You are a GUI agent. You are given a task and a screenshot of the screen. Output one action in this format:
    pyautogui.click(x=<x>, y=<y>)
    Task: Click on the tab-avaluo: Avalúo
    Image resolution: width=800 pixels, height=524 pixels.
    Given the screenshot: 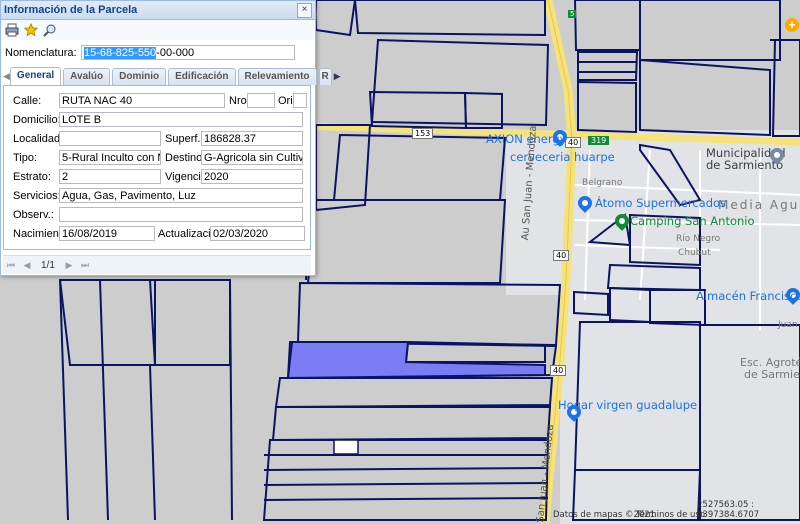 What is the action you would take?
    pyautogui.click(x=87, y=76)
    